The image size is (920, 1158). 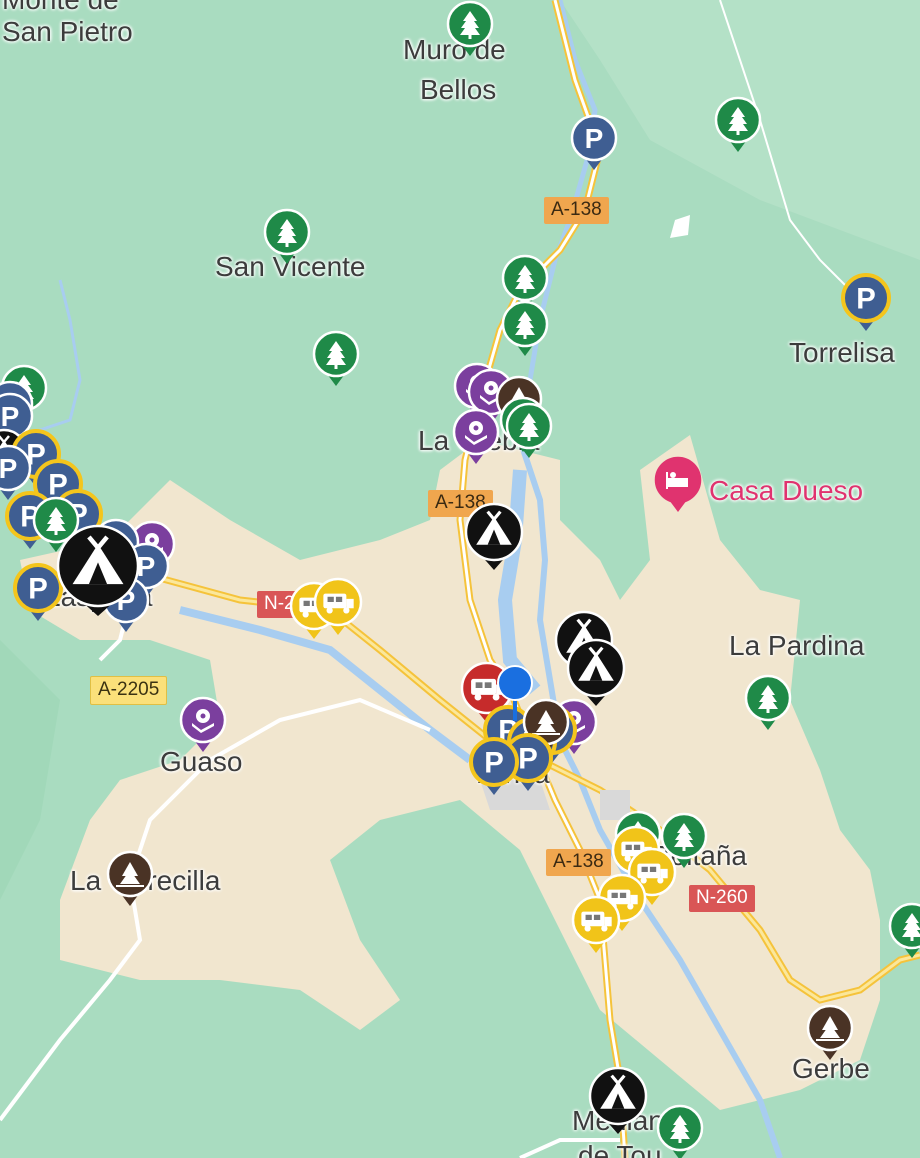 I want to click on place-label-san-pietro: San Pietro, so click(x=67, y=31).